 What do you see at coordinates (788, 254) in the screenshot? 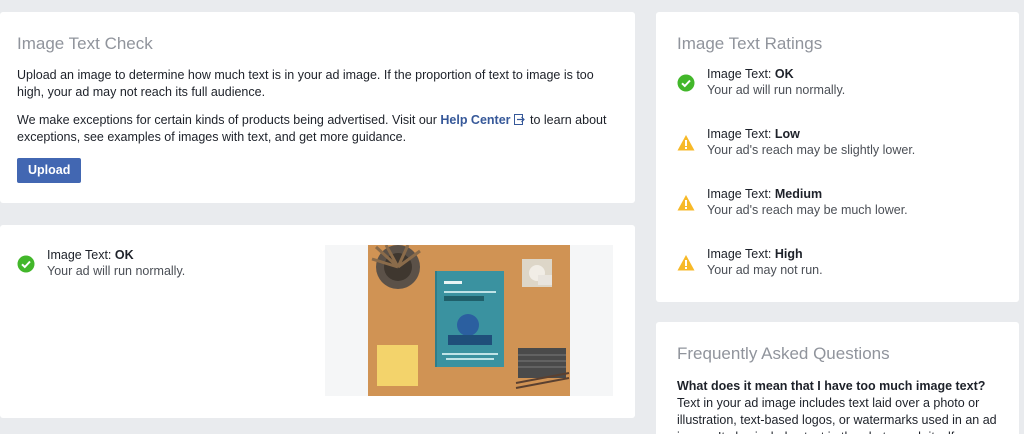
I see `rating-high-level: High` at bounding box center [788, 254].